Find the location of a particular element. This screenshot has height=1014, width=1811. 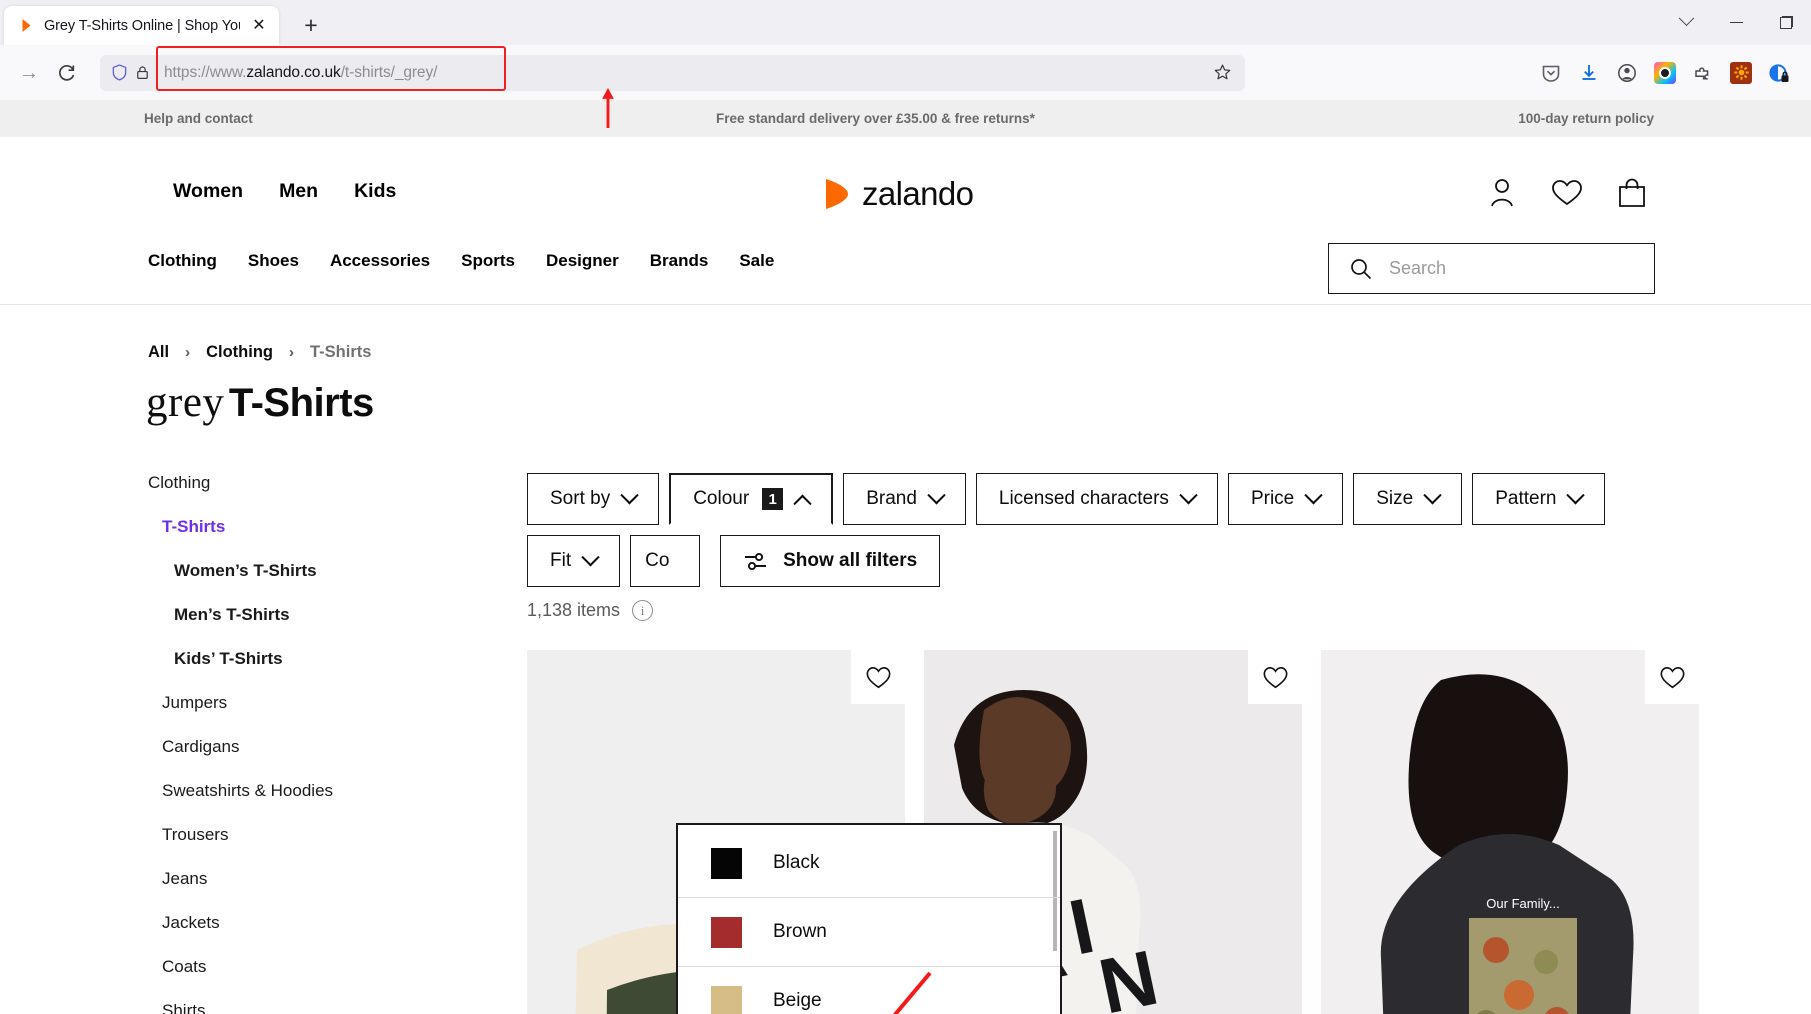

breadcrumb: All › Clothing › T-Shirts is located at coordinates (259, 352).